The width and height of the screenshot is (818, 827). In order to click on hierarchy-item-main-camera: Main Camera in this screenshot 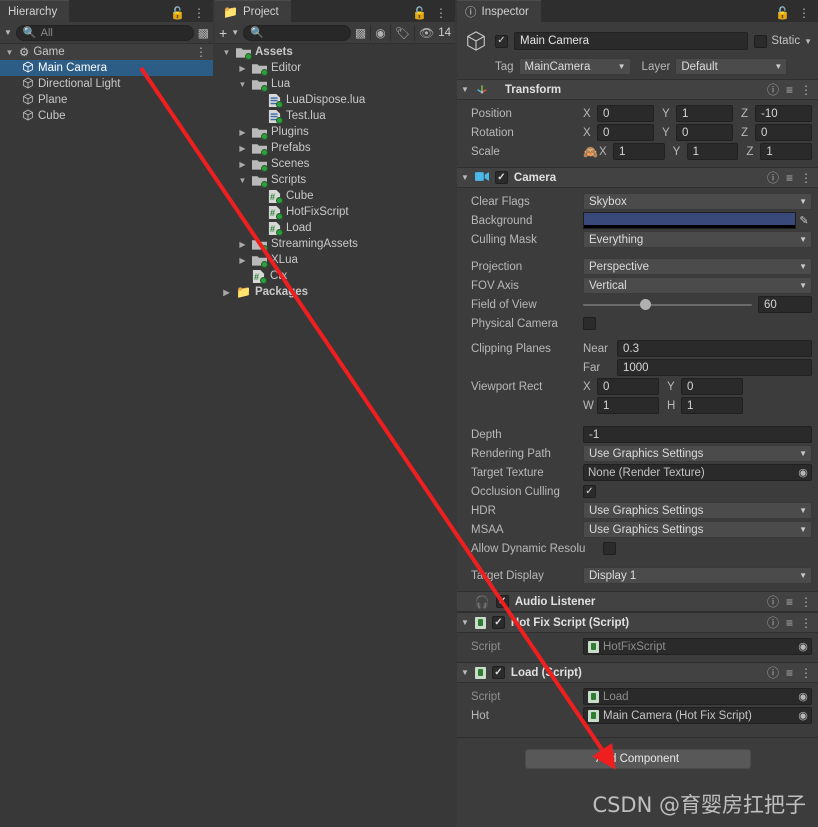, I will do `click(106, 68)`.